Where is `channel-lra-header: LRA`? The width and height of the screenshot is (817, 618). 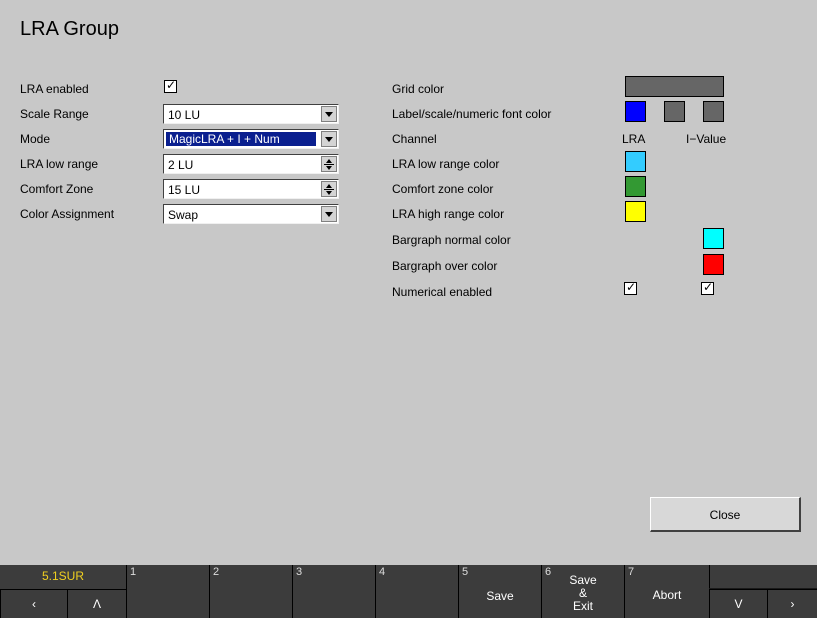
channel-lra-header: LRA is located at coordinates (634, 139).